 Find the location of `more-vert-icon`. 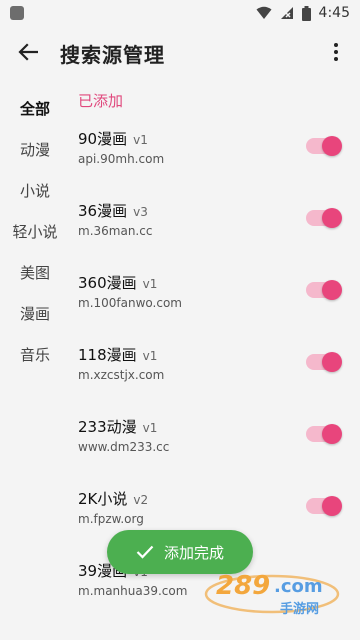

more-vert-icon is located at coordinates (336, 52).